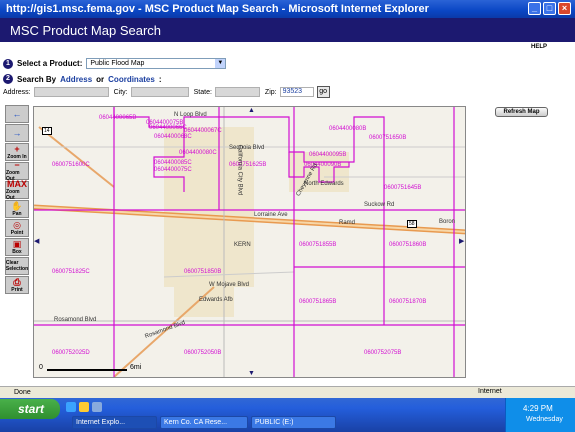 The image size is (575, 432). Describe the element at coordinates (17, 281) in the screenshot. I see `print-icon: ⎙` at that location.